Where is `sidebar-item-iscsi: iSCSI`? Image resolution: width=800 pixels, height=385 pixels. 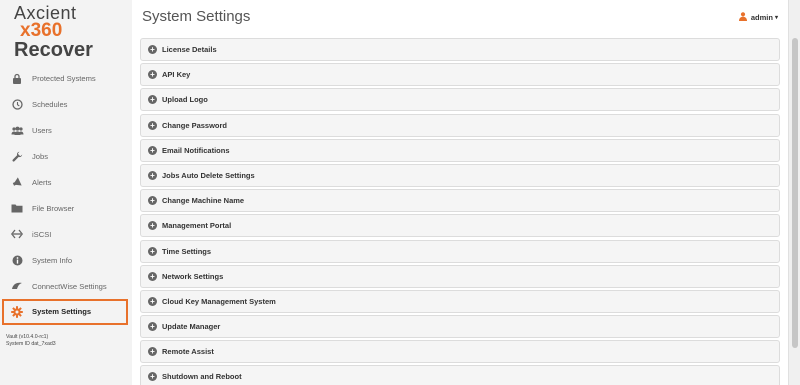 sidebar-item-iscsi: iSCSI is located at coordinates (66, 234).